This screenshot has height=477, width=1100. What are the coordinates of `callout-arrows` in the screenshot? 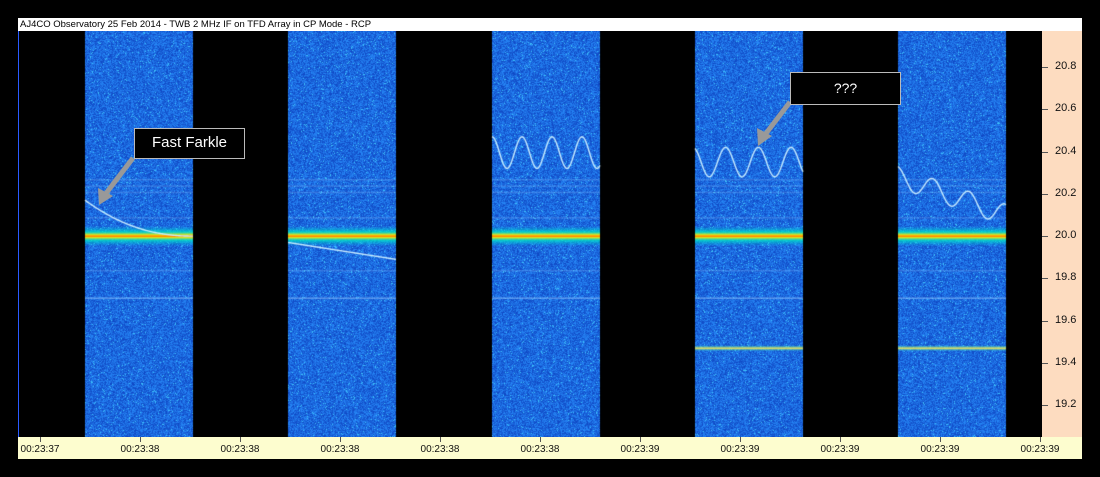 It's located at (445, 152).